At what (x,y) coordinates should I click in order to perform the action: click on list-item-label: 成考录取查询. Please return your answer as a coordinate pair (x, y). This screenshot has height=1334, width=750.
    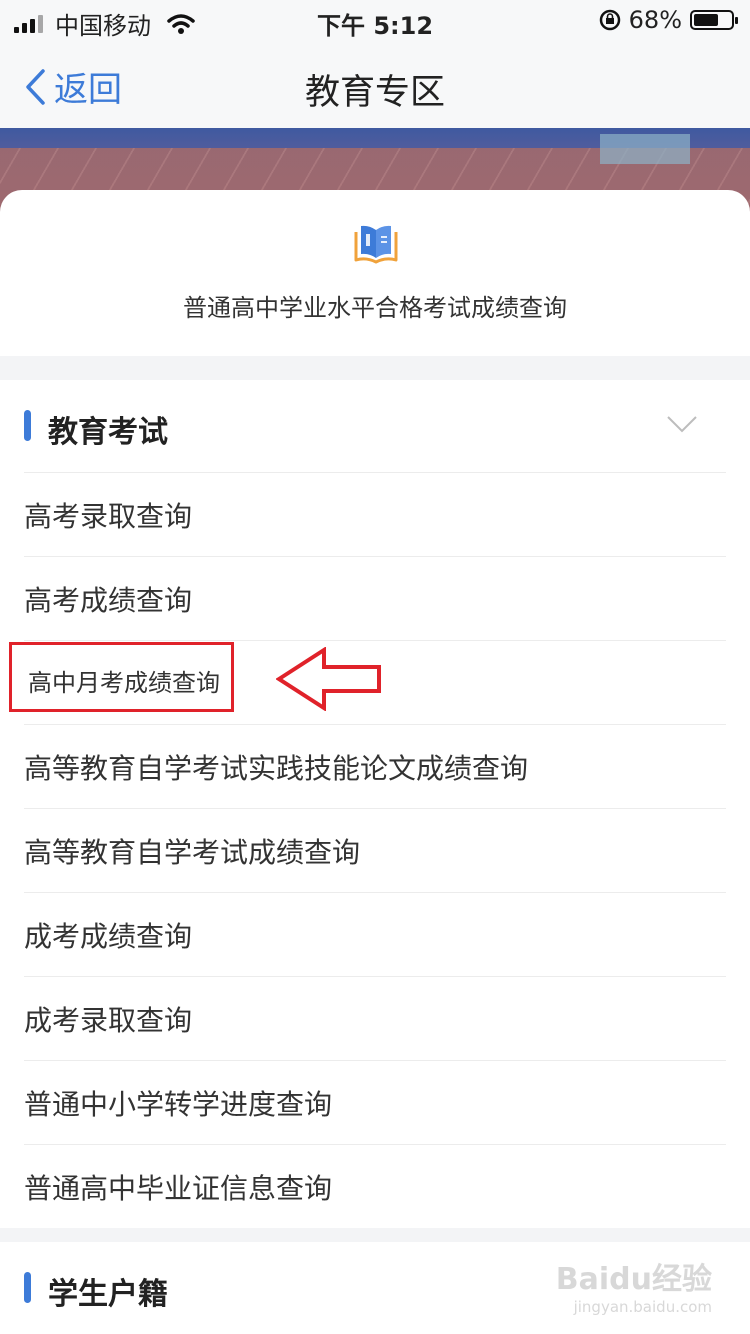
    Looking at the image, I should click on (108, 1020).